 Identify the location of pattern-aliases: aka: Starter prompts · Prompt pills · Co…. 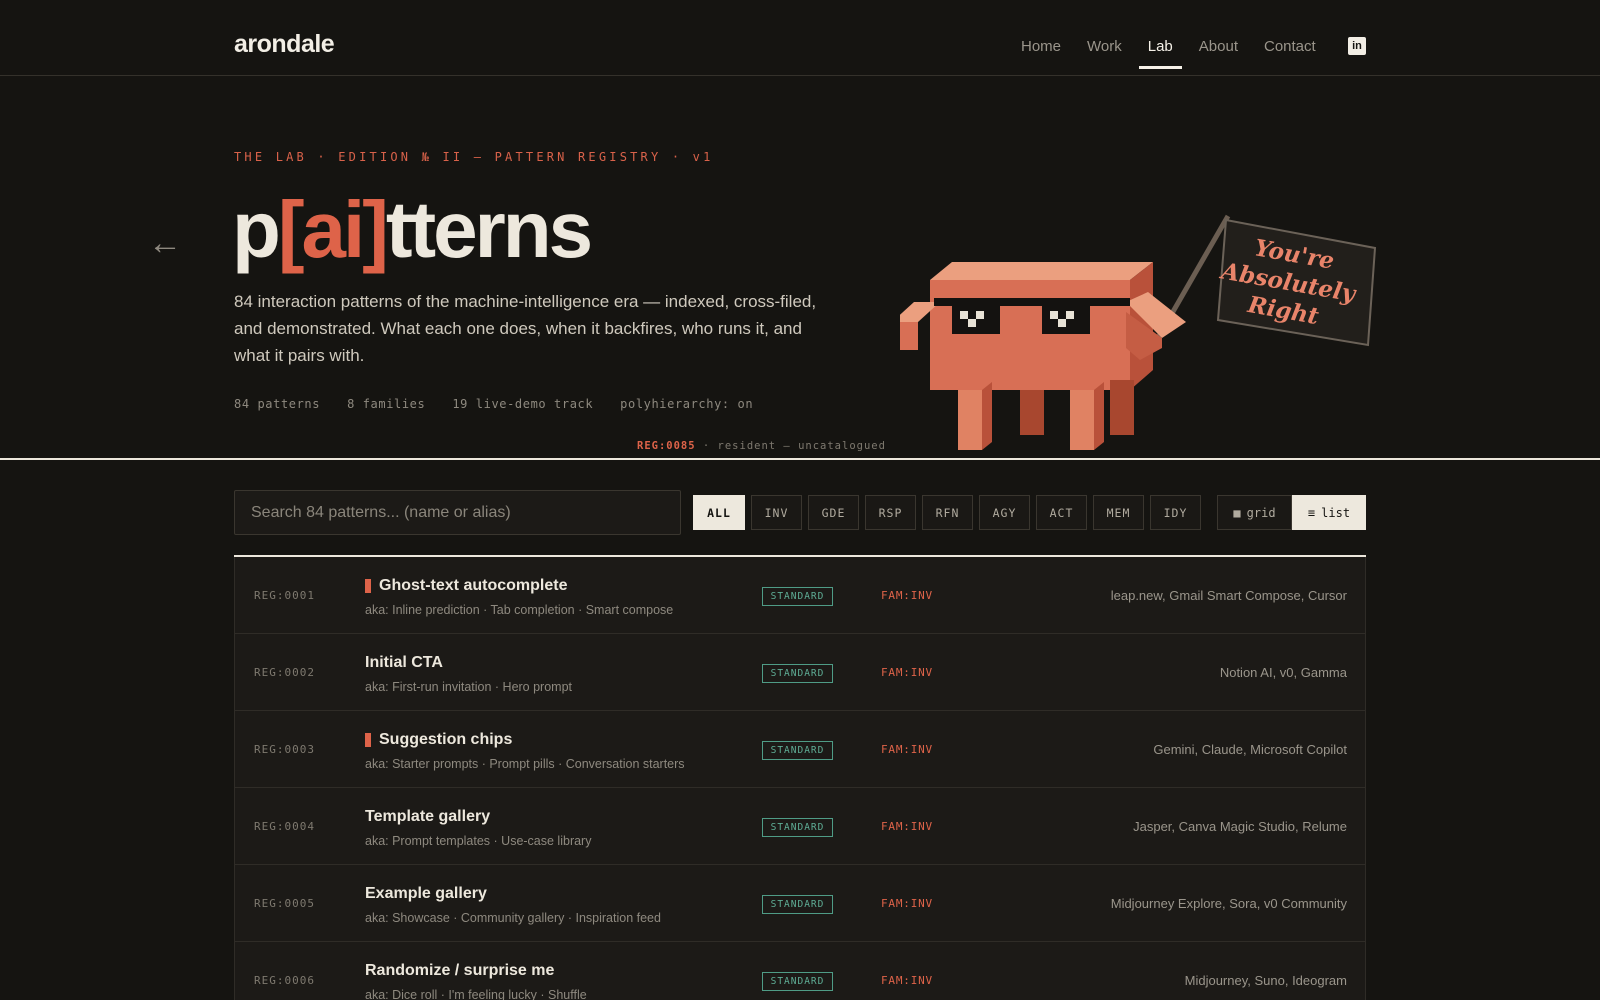
(525, 764).